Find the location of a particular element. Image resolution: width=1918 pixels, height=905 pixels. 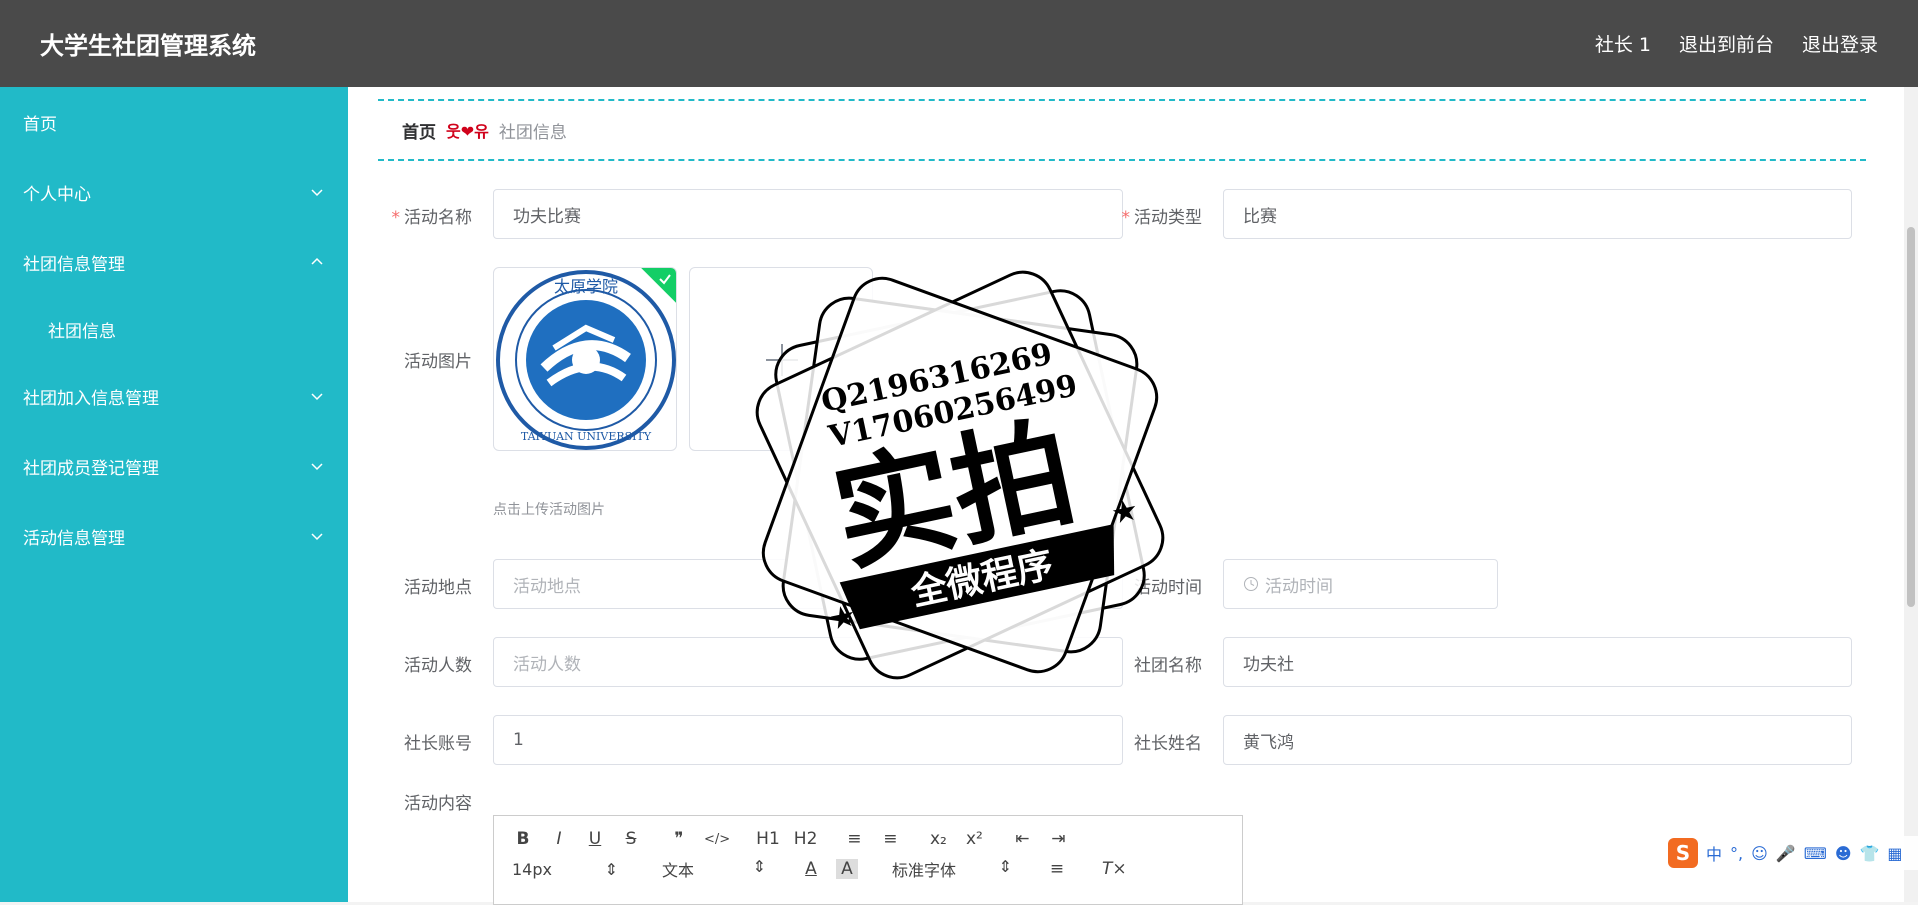

sidebar-item-home: 首页 is located at coordinates (174, 122).